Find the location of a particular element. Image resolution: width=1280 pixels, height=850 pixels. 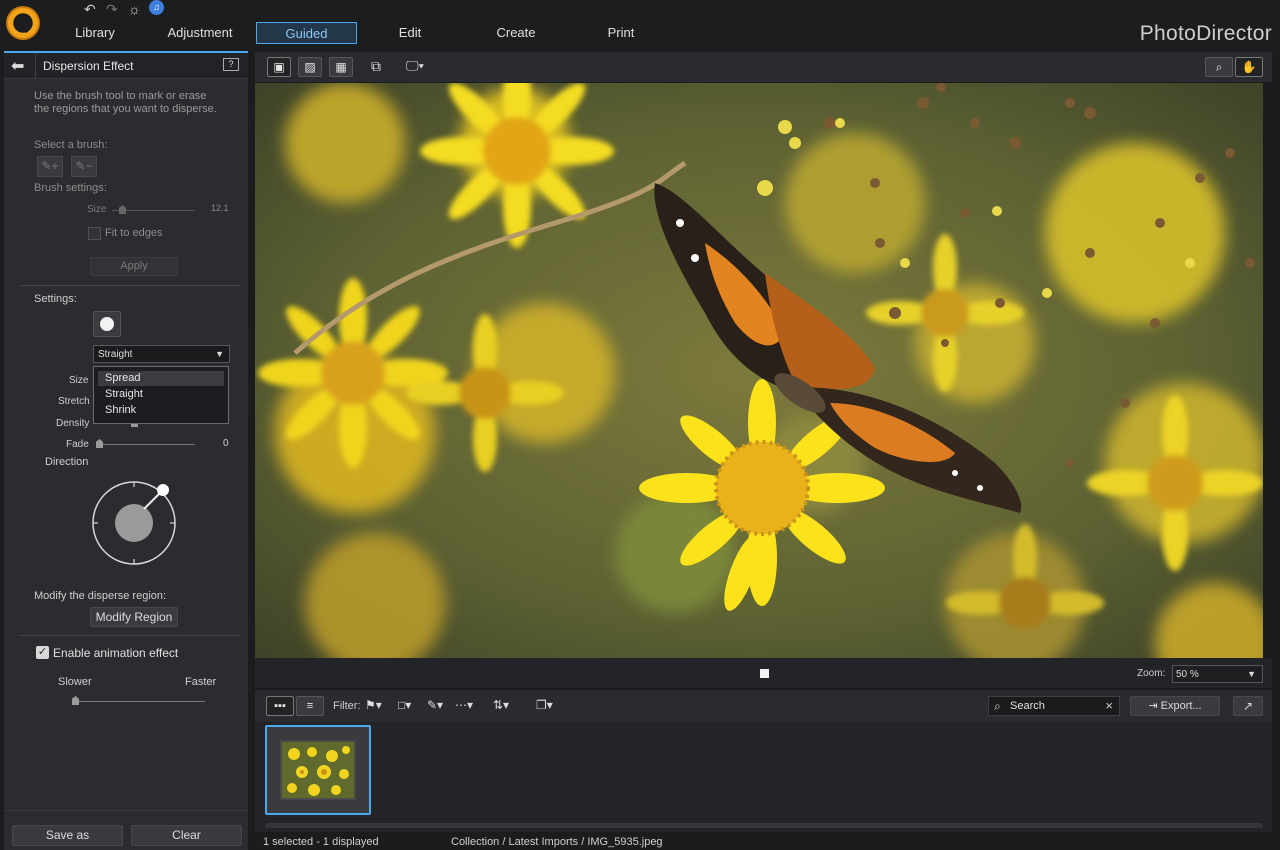

selection-status: 1 selected - 1 displayed is located at coordinates (321, 842).